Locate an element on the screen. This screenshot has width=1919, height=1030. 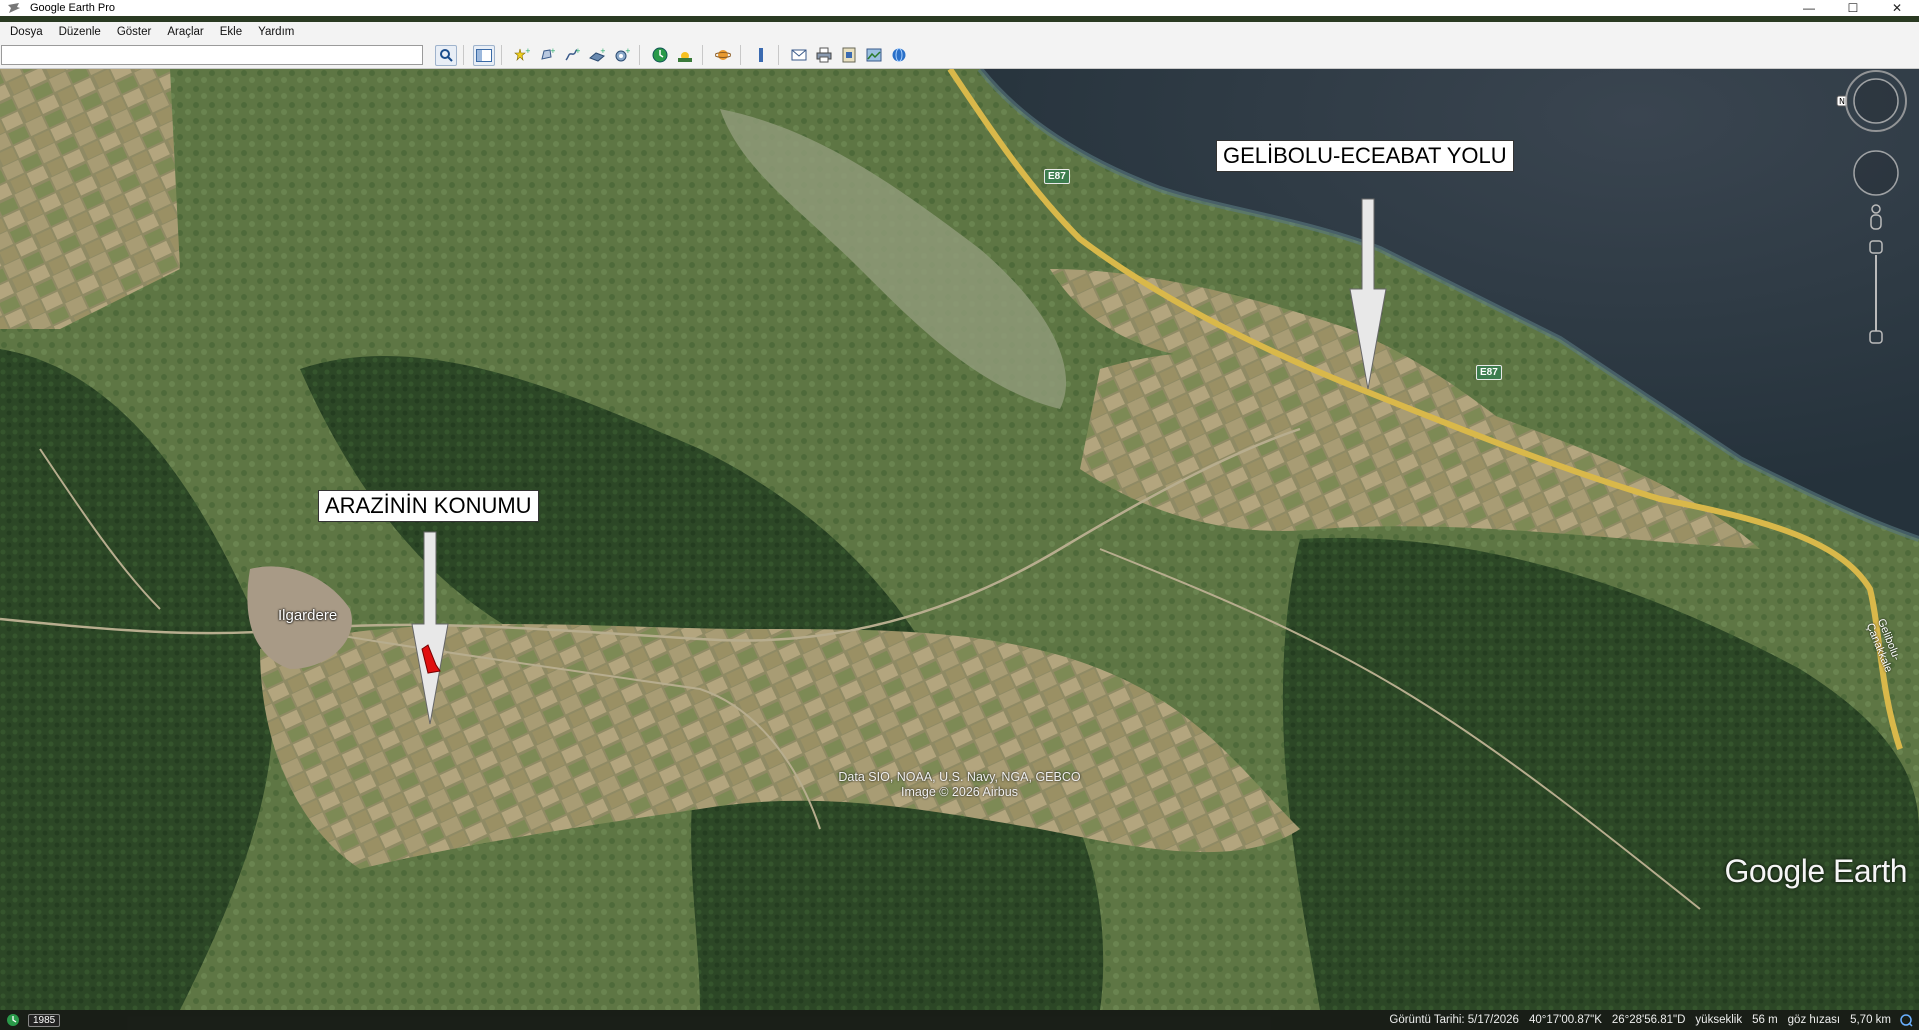
zoom-slider is located at coordinates (1876, 292).